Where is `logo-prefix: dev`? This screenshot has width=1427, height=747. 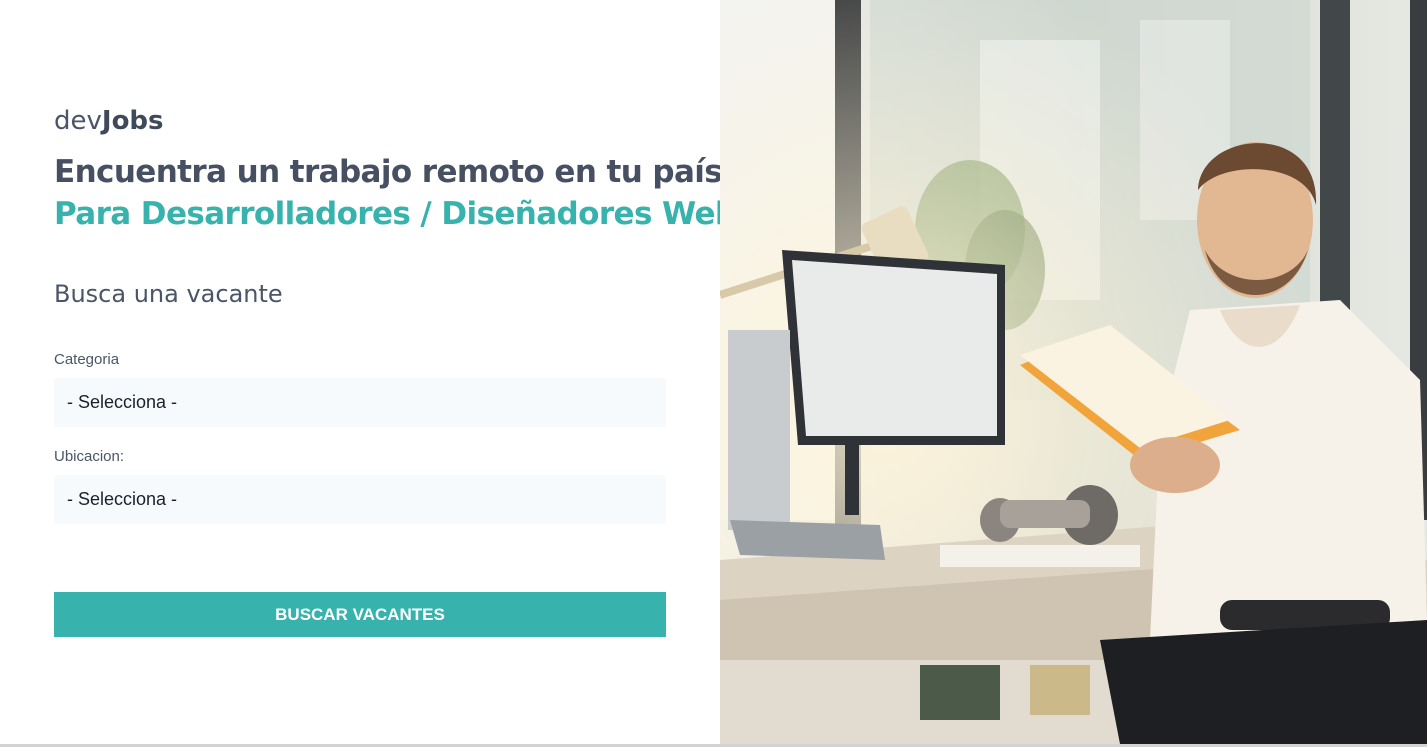 logo-prefix: dev is located at coordinates (78, 121).